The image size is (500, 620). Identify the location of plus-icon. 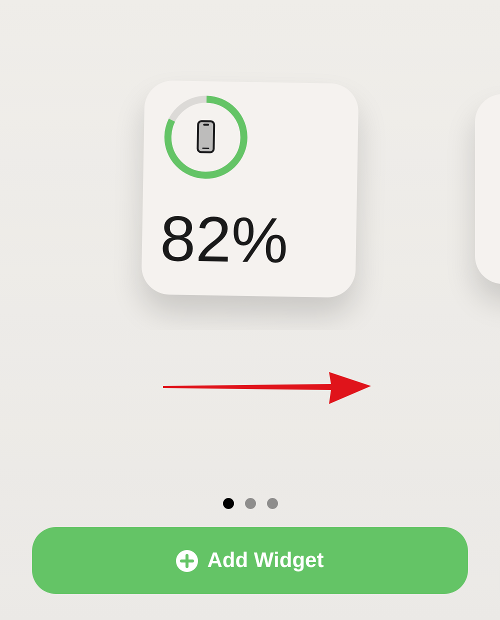
(187, 561).